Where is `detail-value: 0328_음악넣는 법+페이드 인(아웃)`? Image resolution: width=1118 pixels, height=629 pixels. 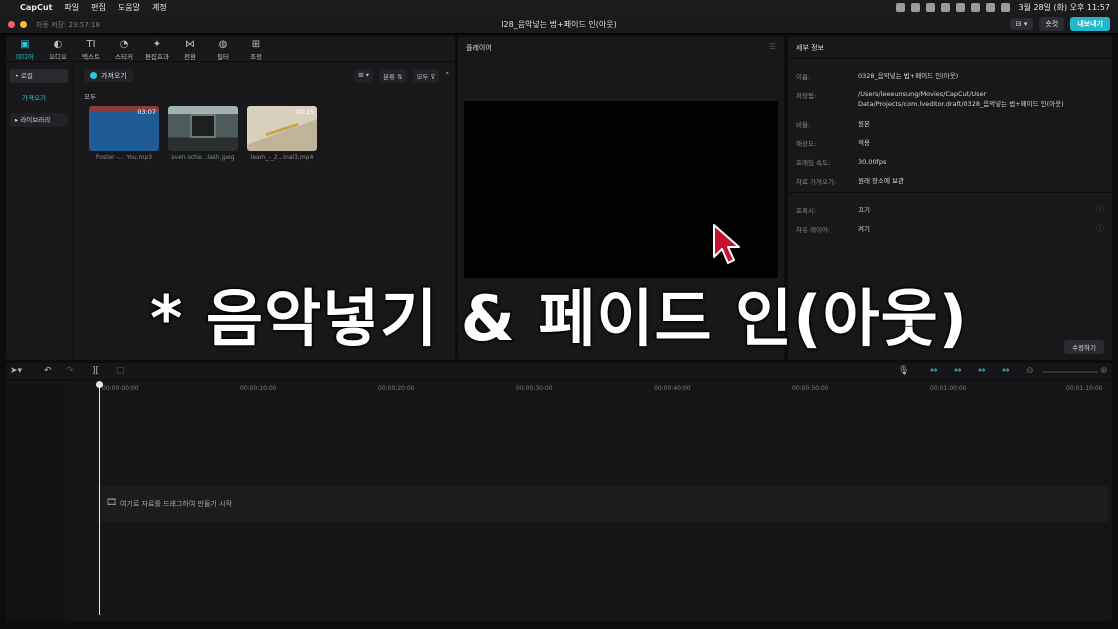 detail-value: 0328_음악넣는 법+페이드 인(아웃) is located at coordinates (908, 76).